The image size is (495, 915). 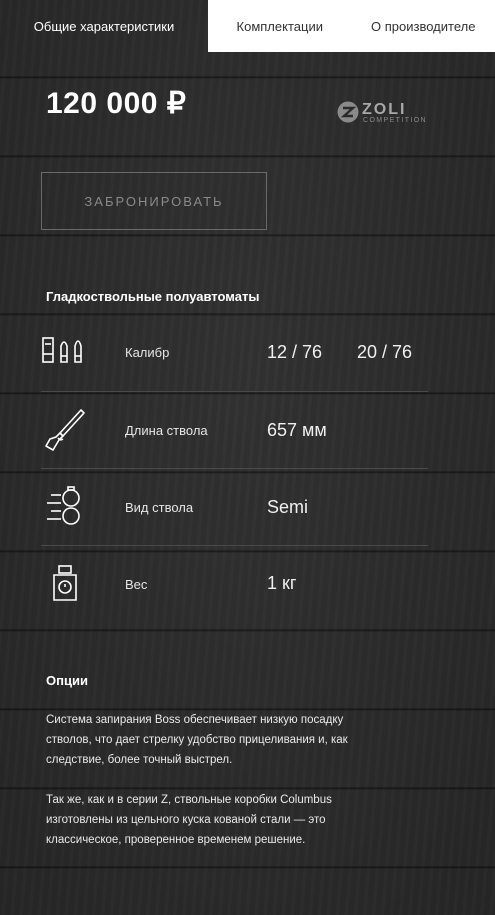 What do you see at coordinates (395, 120) in the screenshot?
I see `brand-sub: COMPETITION` at bounding box center [395, 120].